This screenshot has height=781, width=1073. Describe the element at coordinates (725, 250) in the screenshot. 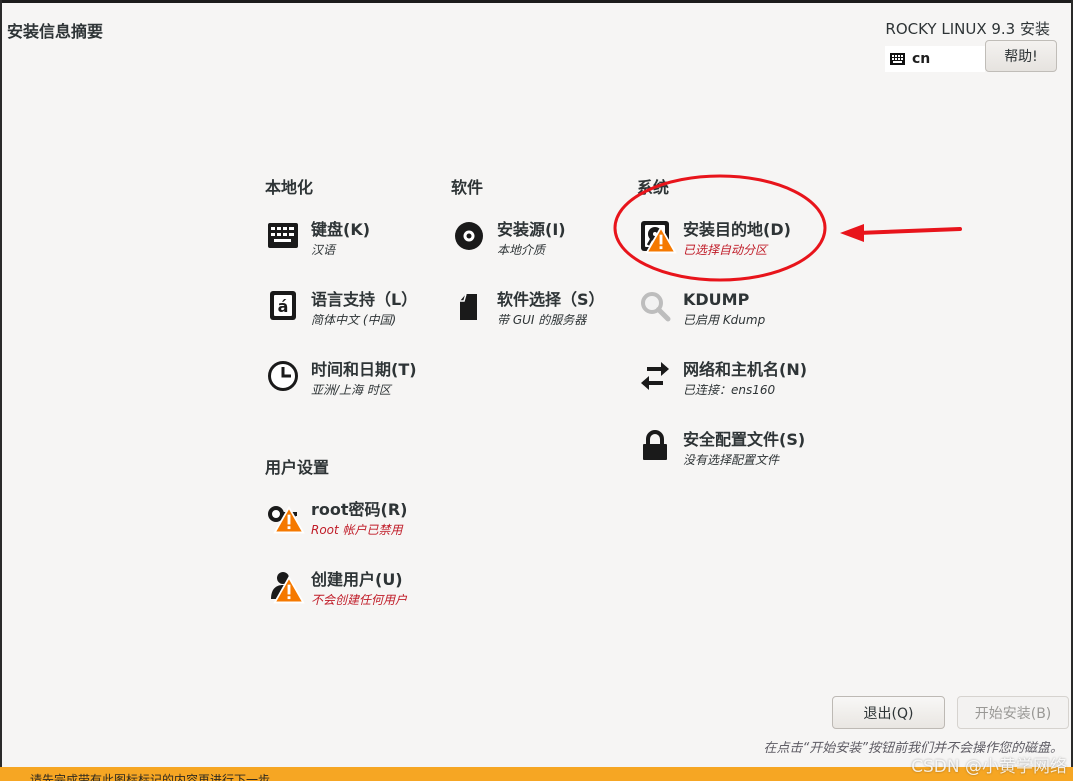

I see `spoke-installation-destination-status: 已选择自动分区` at that location.